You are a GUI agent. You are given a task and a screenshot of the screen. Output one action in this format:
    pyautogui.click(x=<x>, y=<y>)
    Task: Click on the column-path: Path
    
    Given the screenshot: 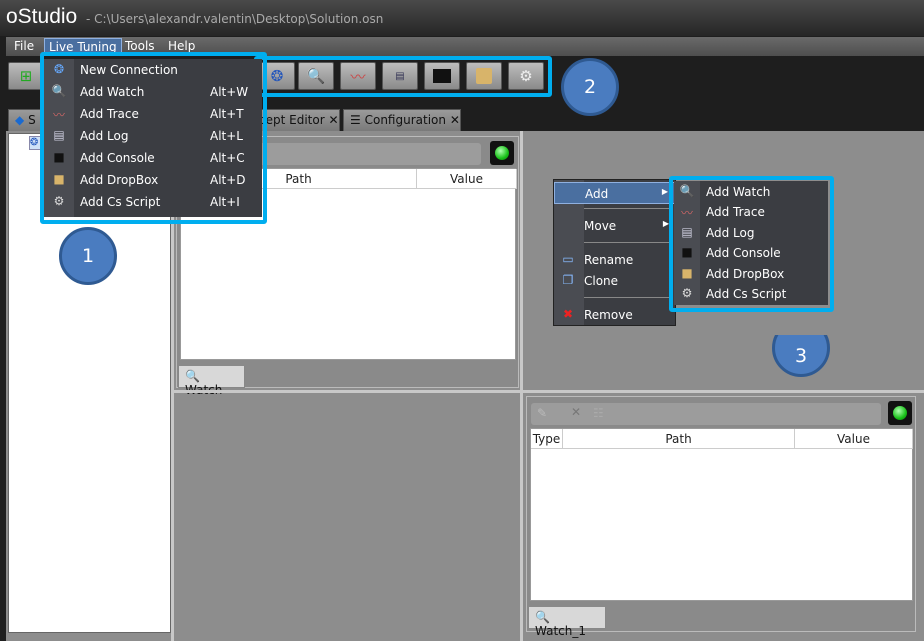 What is the action you would take?
    pyautogui.click(x=679, y=439)
    